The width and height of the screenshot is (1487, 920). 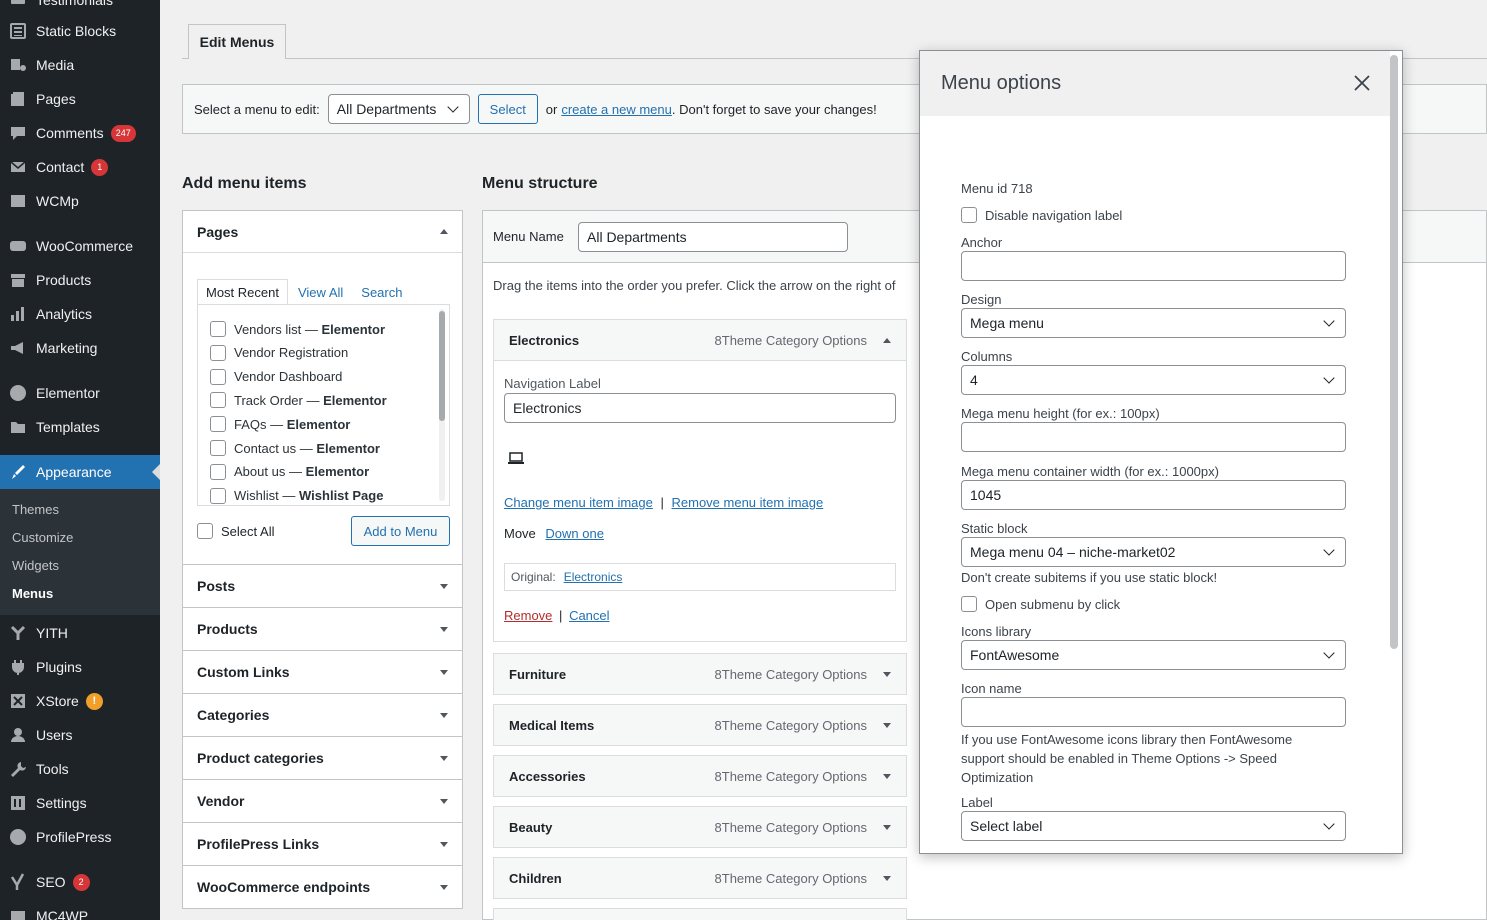 What do you see at coordinates (80, 280) in the screenshot?
I see `sidebar-item-products: Products` at bounding box center [80, 280].